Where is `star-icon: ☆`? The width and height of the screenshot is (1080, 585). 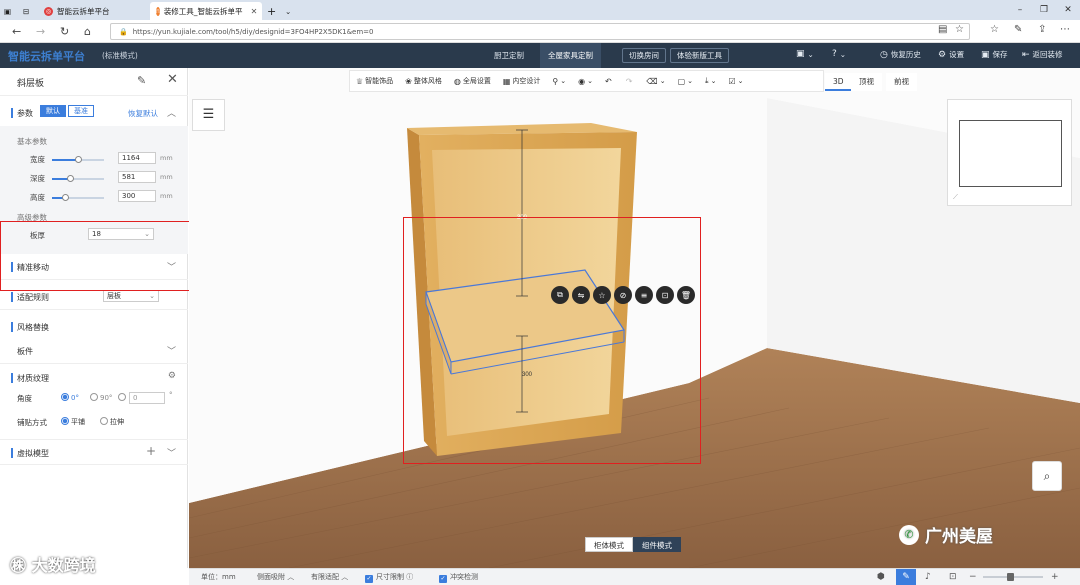
star-icon: ☆ is located at coordinates (602, 295).